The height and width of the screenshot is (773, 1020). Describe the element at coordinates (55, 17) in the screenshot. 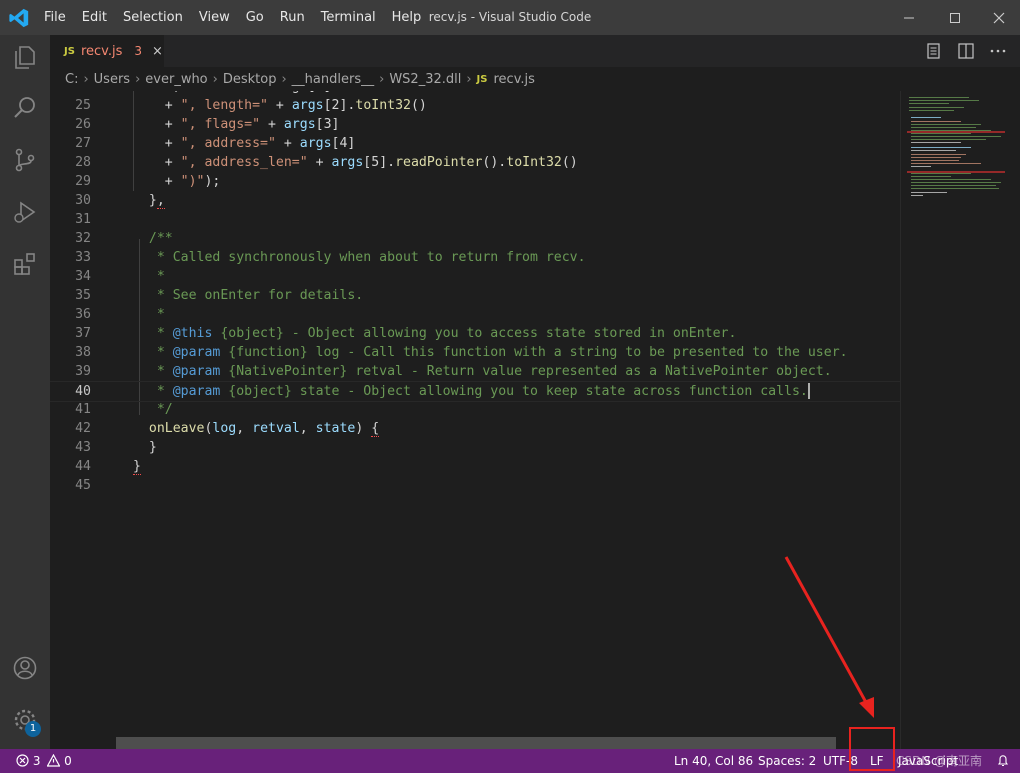

I see `menu-file: File` at that location.